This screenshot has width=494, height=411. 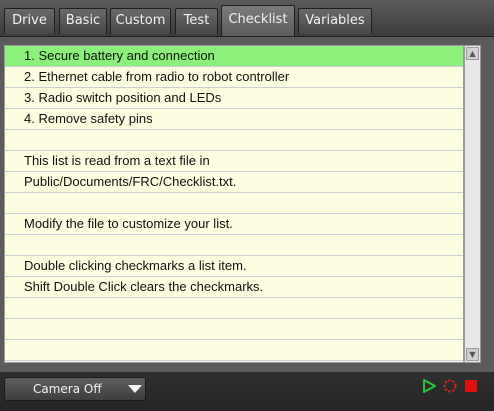 I want to click on list-item: Double clicking checkmarks a list item., so click(x=234, y=266).